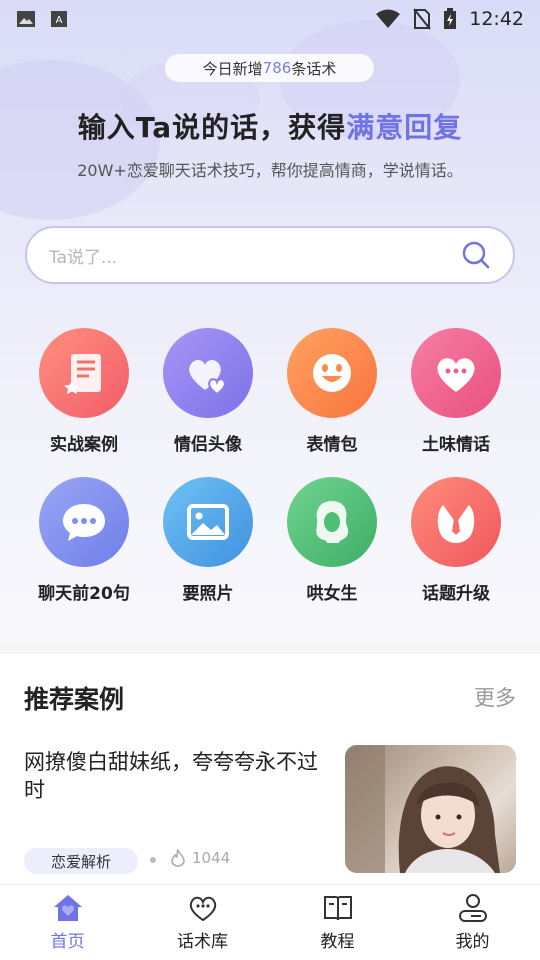 The width and height of the screenshot is (540, 960). What do you see at coordinates (67, 922) in the screenshot?
I see `tab-home: 首页` at bounding box center [67, 922].